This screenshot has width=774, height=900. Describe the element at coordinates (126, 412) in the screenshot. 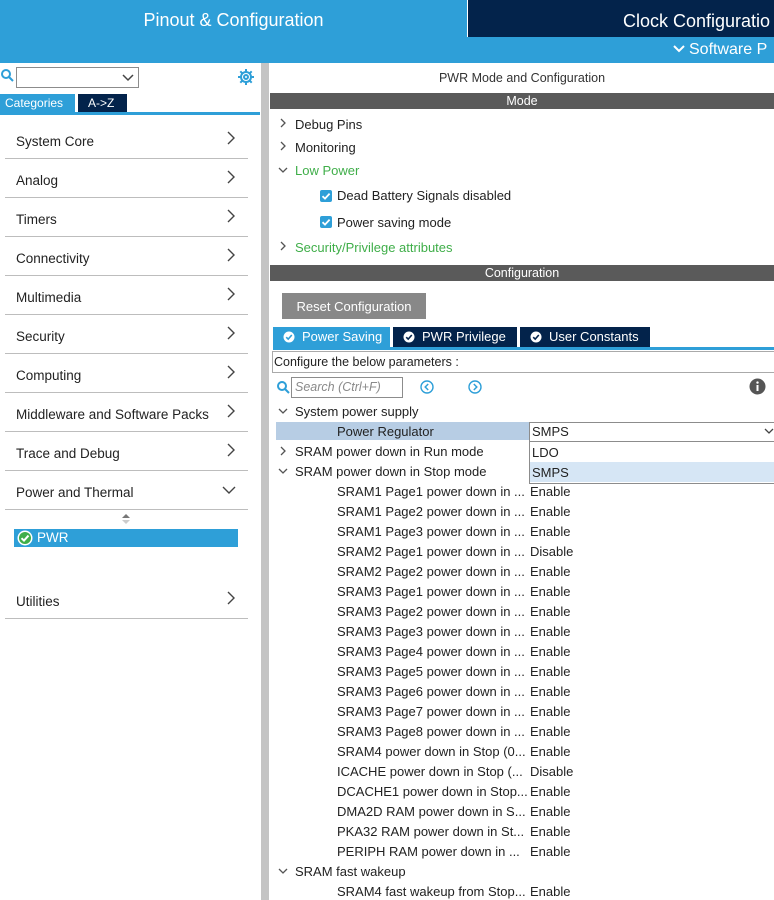

I see `category-middleware: Middleware and Software Packs` at that location.